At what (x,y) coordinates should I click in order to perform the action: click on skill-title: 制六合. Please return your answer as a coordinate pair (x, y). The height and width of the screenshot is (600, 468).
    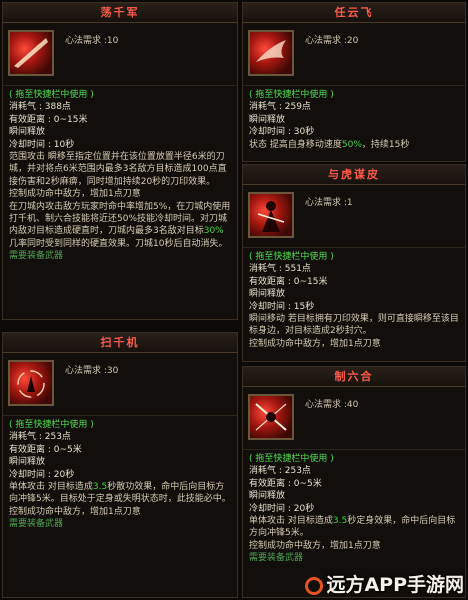
    Looking at the image, I should click on (354, 377).